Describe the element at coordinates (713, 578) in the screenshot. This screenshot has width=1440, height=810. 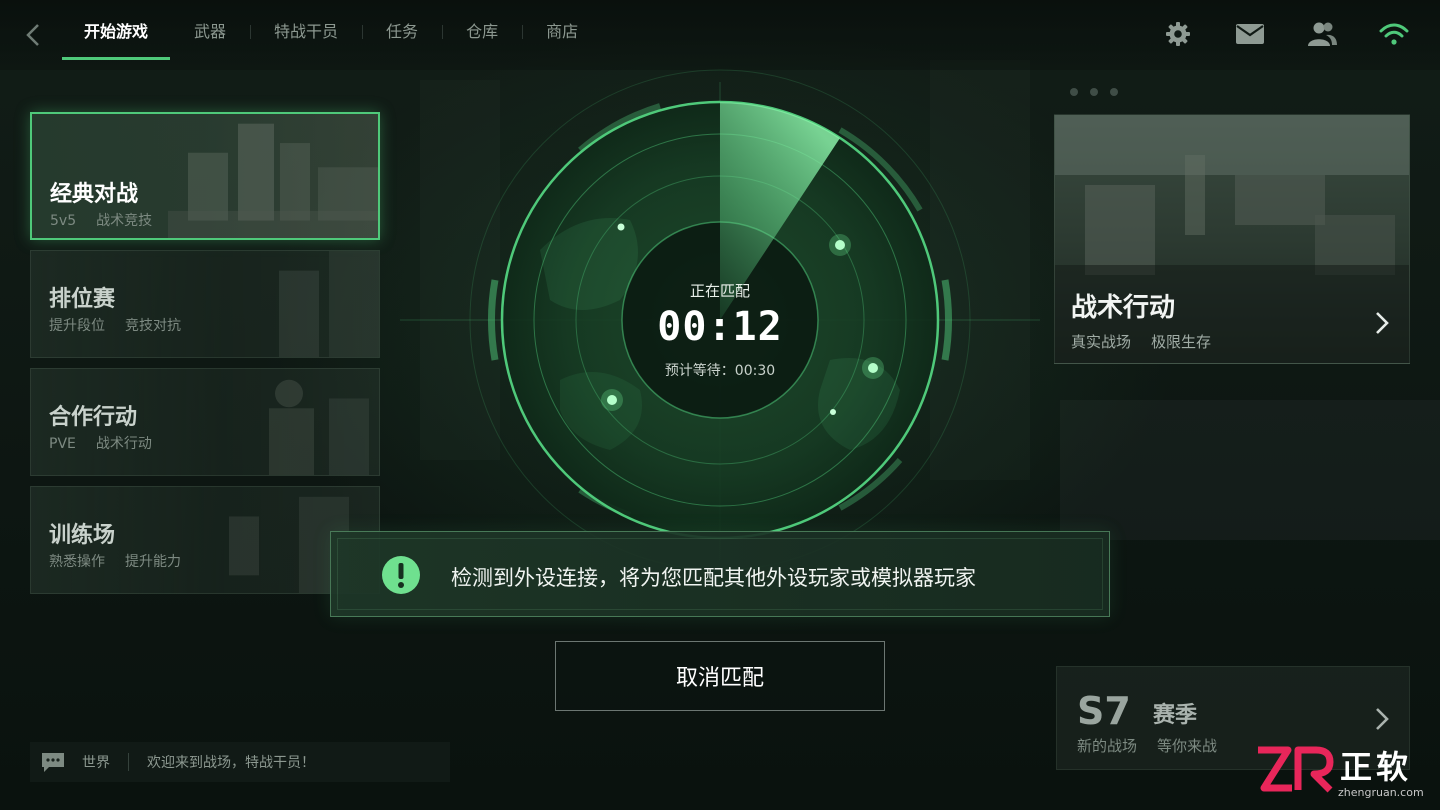
I see `notice-message: 检测到外设连接，将为您匹配其他外设玩家或模拟器玩家` at that location.